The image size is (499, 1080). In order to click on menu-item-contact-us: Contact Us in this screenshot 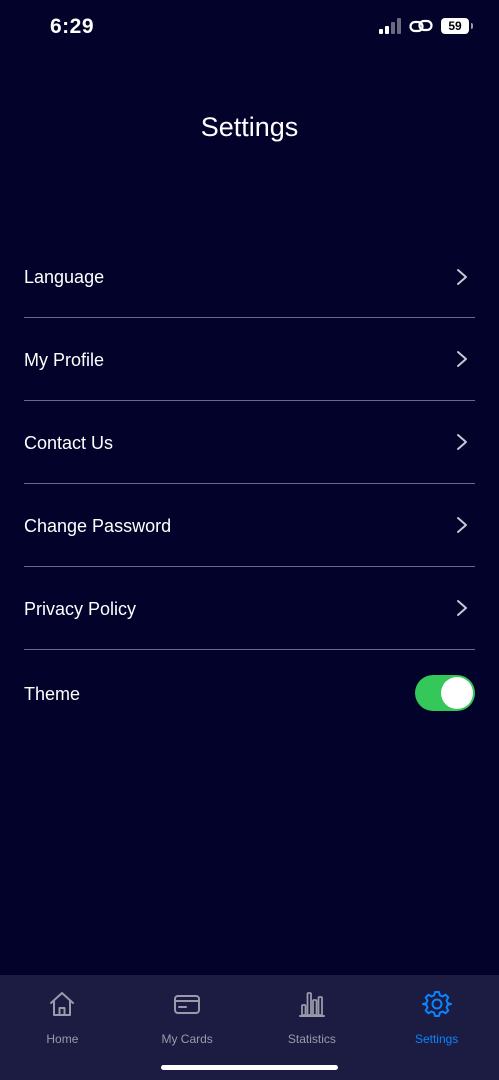, I will do `click(249, 442)`.